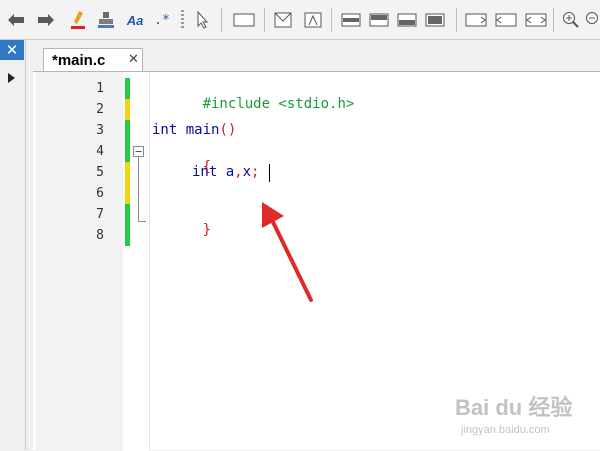  I want to click on watermark-url: jingyan.baidu.com, so click(505, 430).